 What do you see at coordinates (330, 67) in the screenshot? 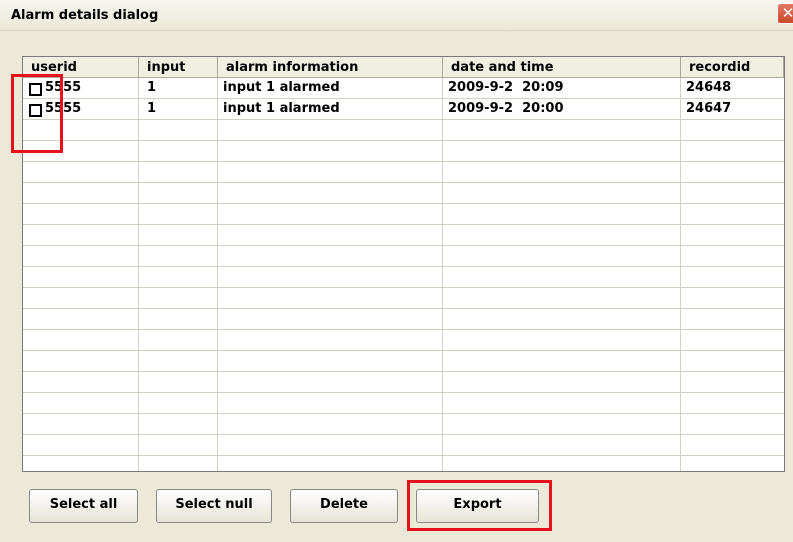
I see `column-header-alarm-information: alarm information` at bounding box center [330, 67].